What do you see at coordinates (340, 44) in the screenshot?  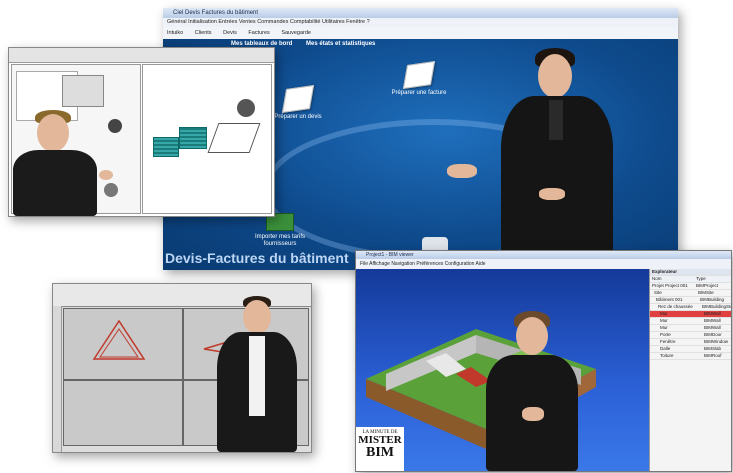 I see `tab-statistics: Mes états et statistiques` at bounding box center [340, 44].